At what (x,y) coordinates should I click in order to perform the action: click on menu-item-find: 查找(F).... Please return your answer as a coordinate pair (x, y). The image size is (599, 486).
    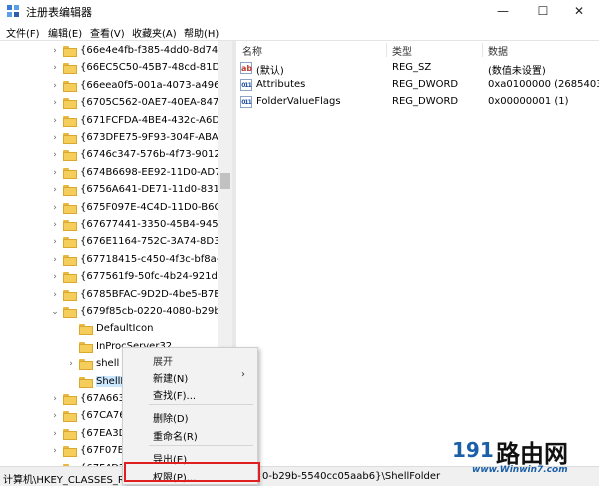
    Looking at the image, I should click on (174, 394).